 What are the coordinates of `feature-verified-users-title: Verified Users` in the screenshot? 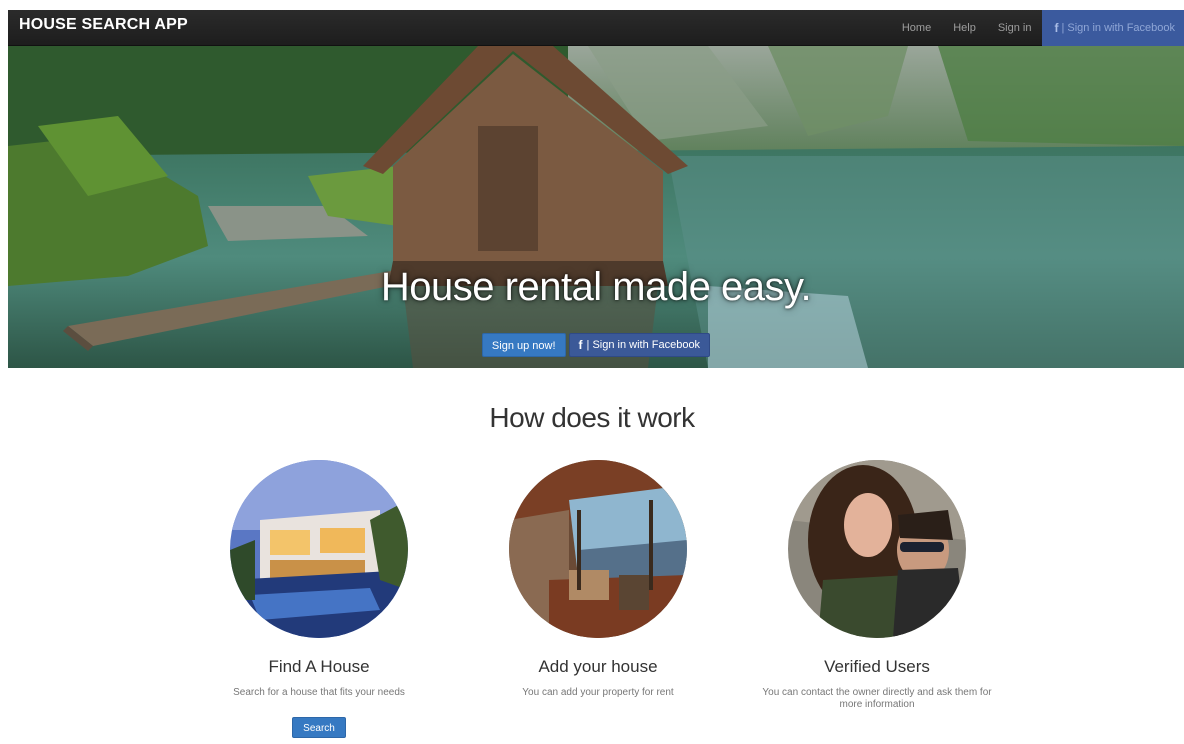 It's located at (877, 666).